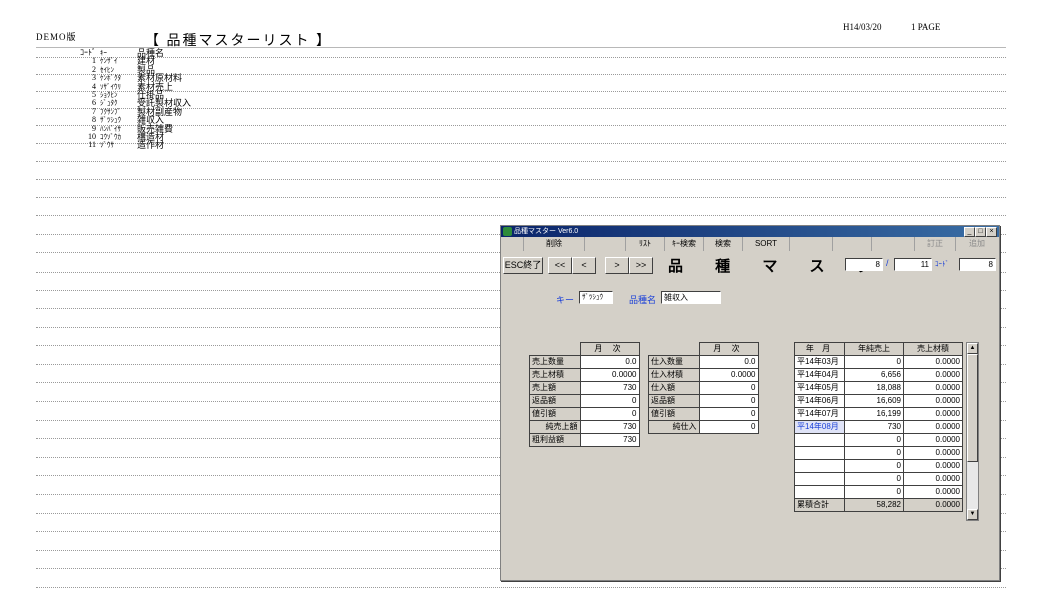 Image resolution: width=1043 pixels, height=609 pixels. I want to click on list-item: 4 ｿｻﾞｲｳﾘ 素材売上, so click(168, 87).